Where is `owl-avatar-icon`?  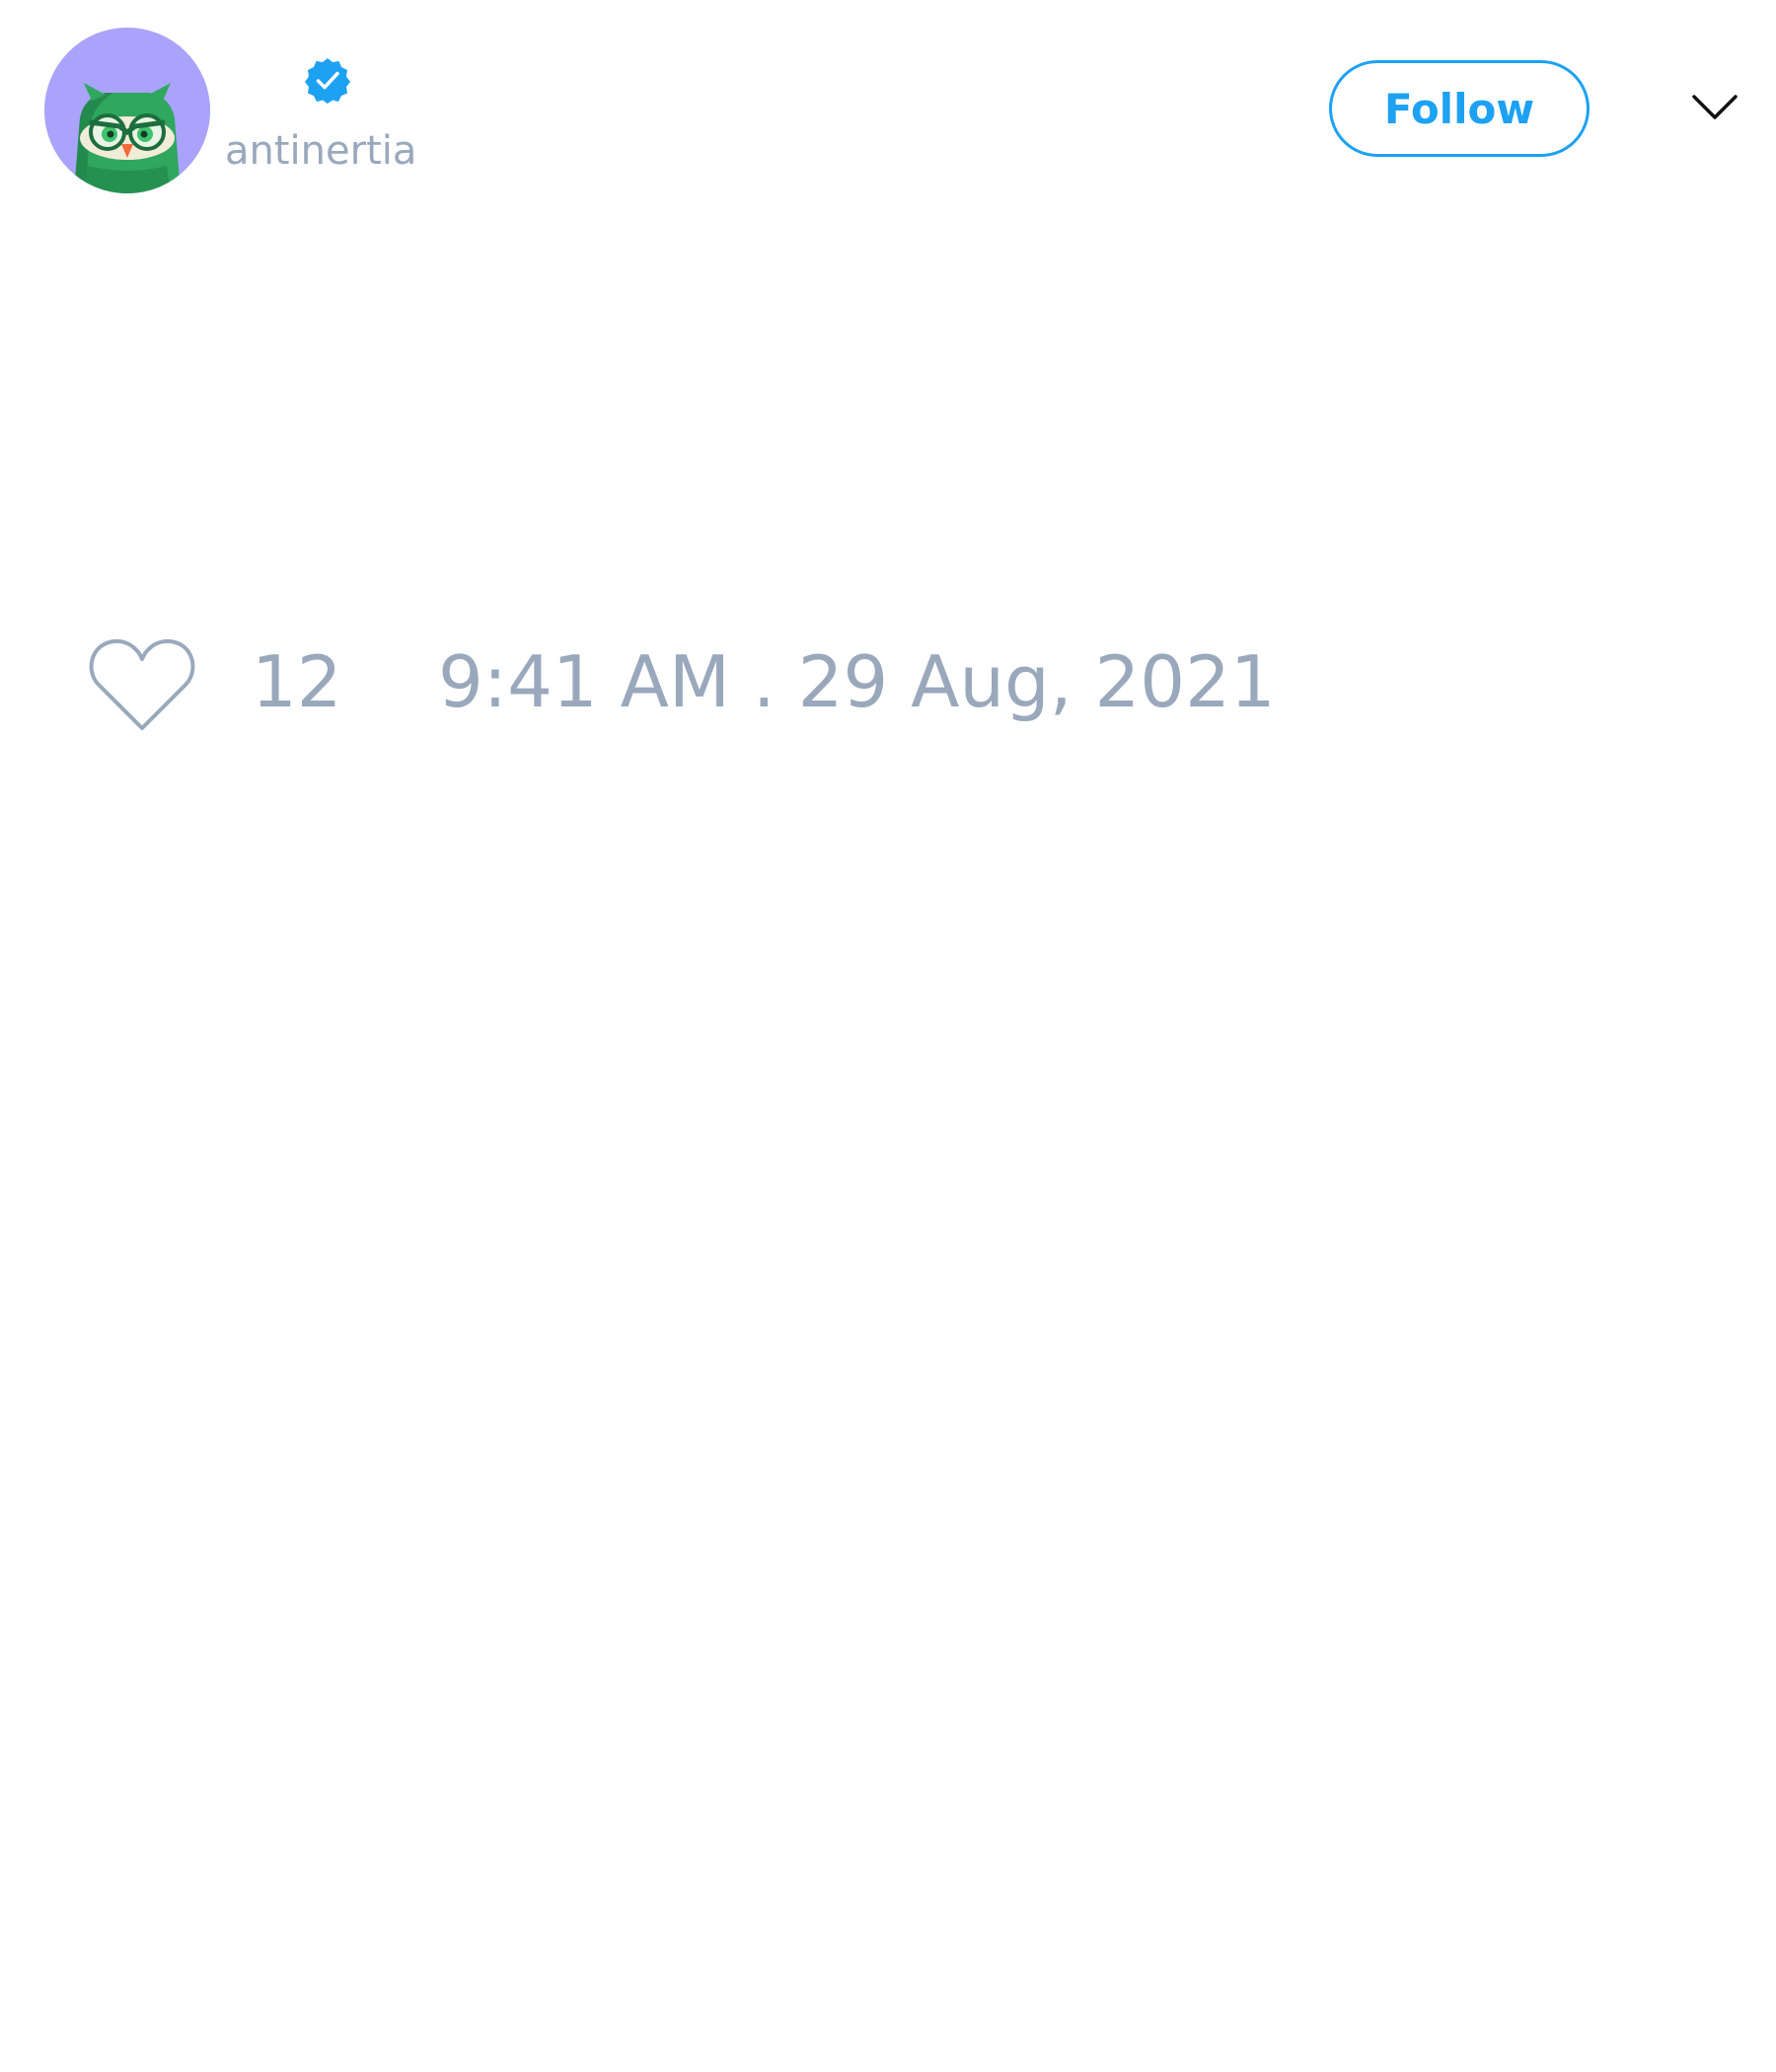
owl-avatar-icon is located at coordinates (127, 111).